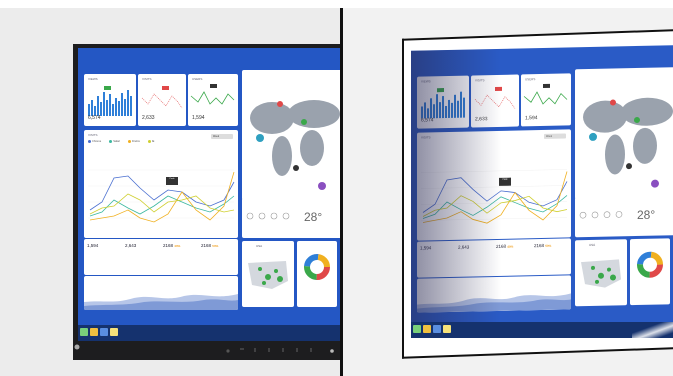 The image size is (673, 376). Describe the element at coordinates (209, 333) in the screenshot. I see `taskbar` at that location.